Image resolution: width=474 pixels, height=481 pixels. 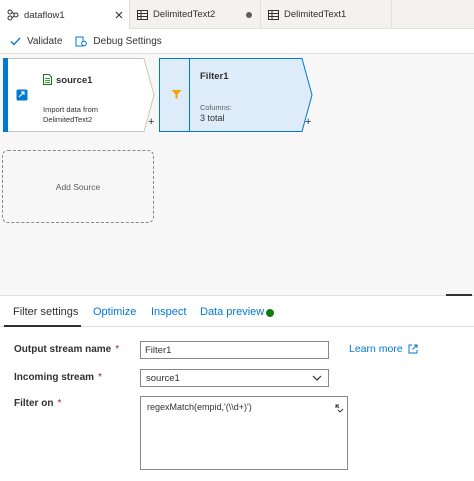 What do you see at coordinates (81, 41) in the screenshot?
I see `debug-settings-icon` at bounding box center [81, 41].